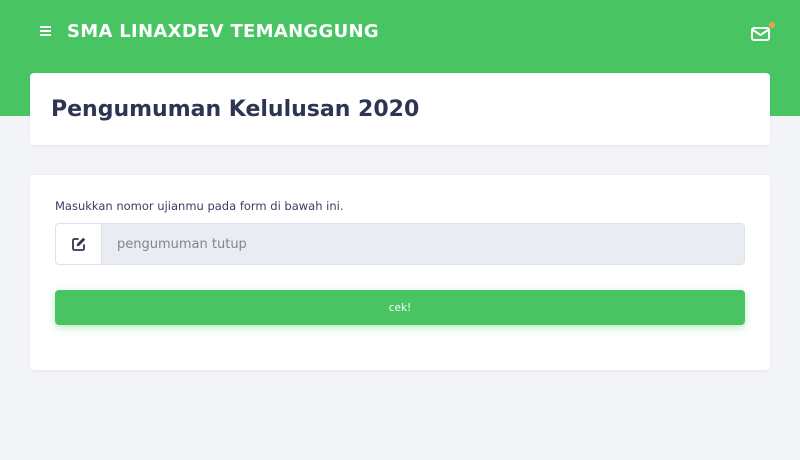  I want to click on school-brand-name: SMA LINAXDEV TEMANGGUNG, so click(223, 32).